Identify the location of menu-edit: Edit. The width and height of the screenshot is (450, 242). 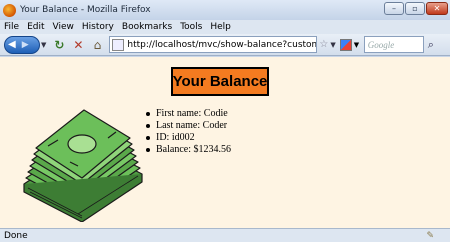
(35, 27).